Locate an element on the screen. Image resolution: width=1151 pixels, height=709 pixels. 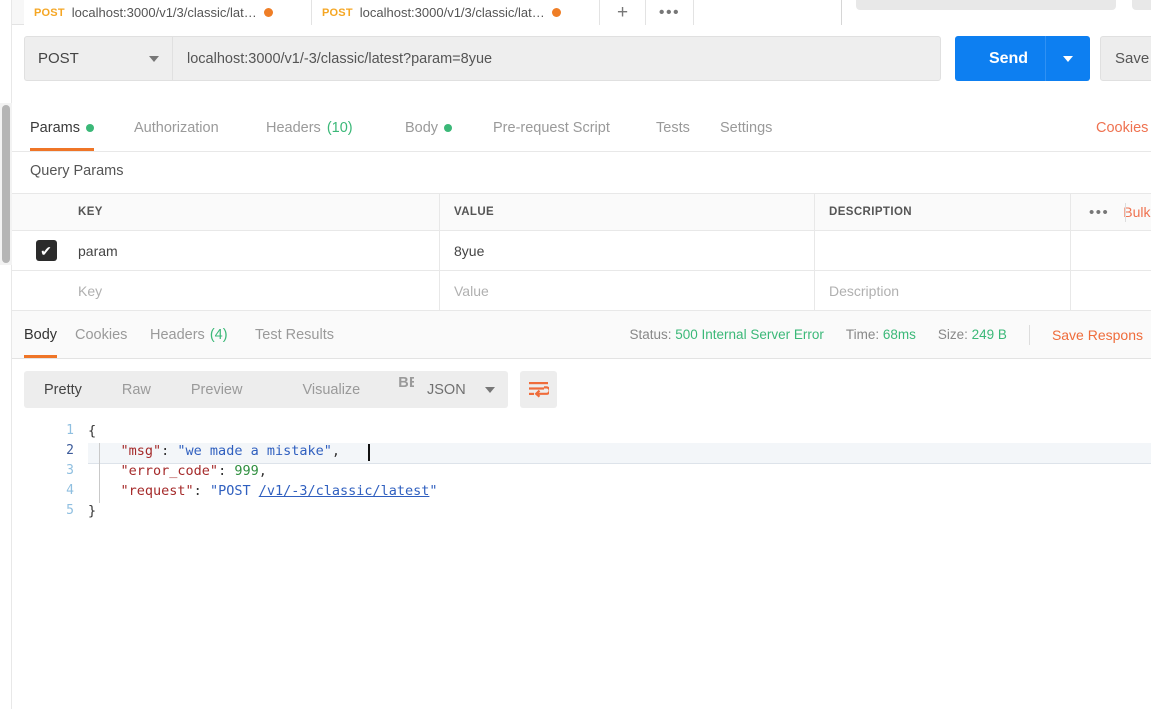
empty-row-actions is located at coordinates (1111, 290).